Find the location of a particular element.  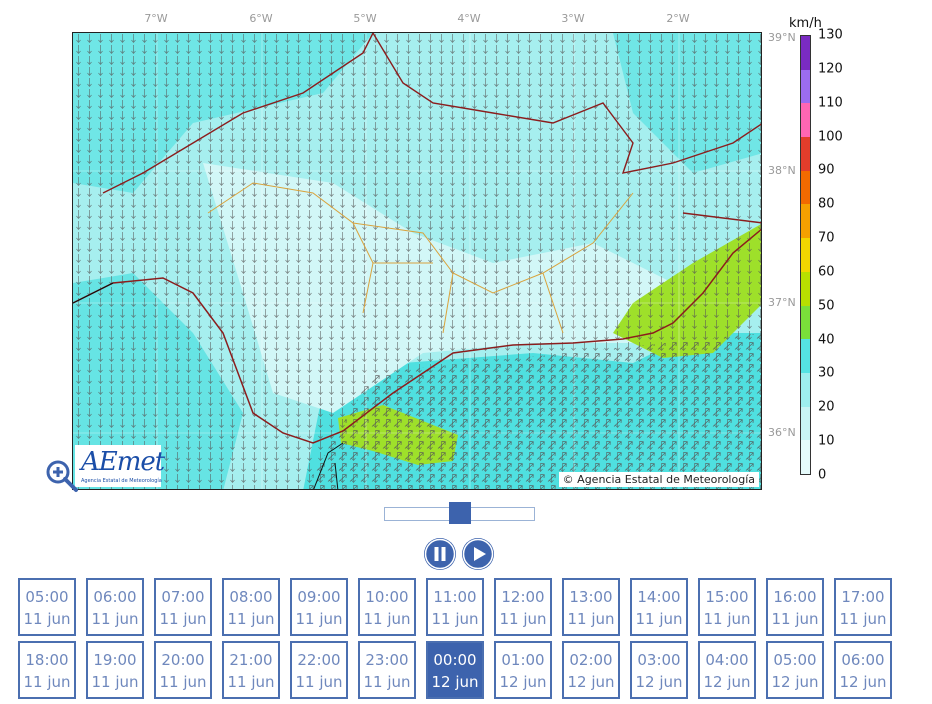

time-slot-button: 04:00 12 jun is located at coordinates (727, 670).